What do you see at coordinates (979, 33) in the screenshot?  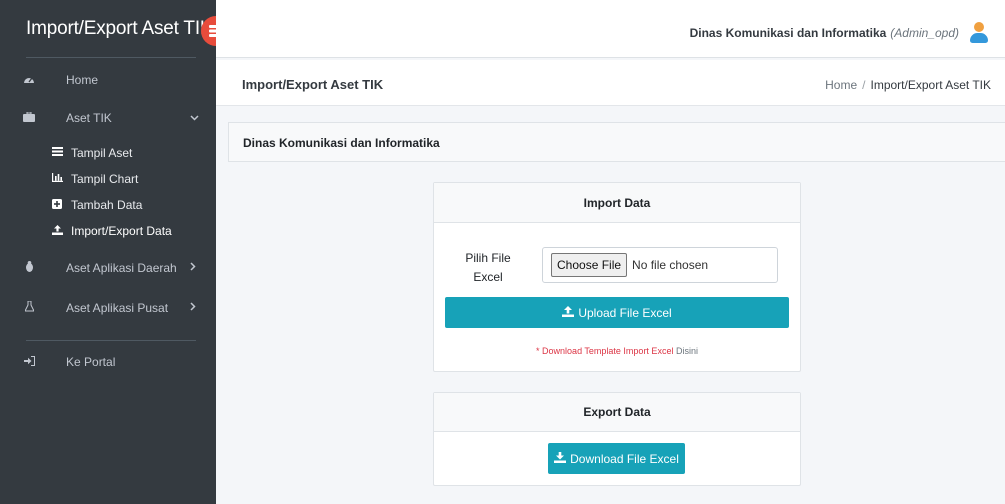 I see `user-avatar-icon` at bounding box center [979, 33].